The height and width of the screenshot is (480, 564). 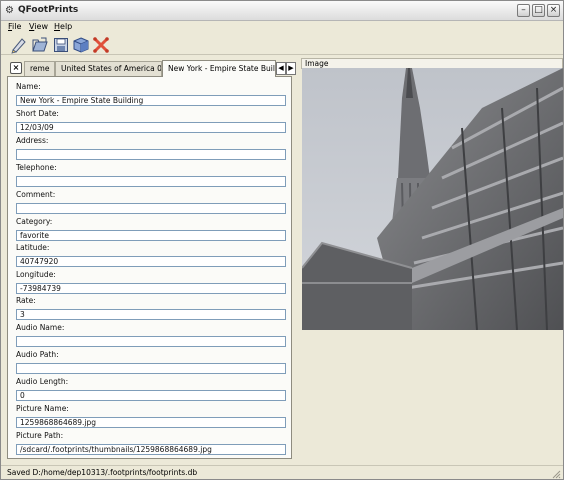 What do you see at coordinates (16, 68) in the screenshot?
I see `close-tab-button: ×` at bounding box center [16, 68].